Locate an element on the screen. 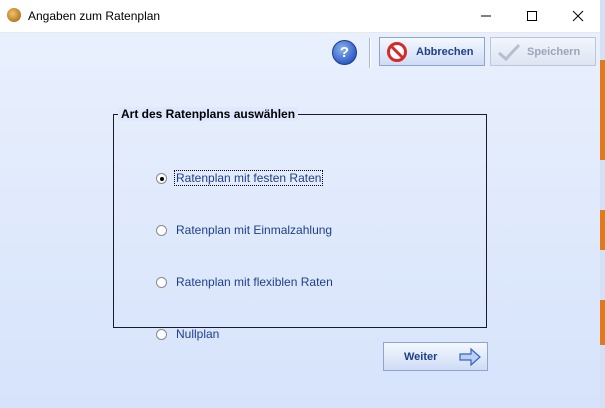 The image size is (605, 408). group-legend: Art des Ratenplans auswählen is located at coordinates (208, 114).